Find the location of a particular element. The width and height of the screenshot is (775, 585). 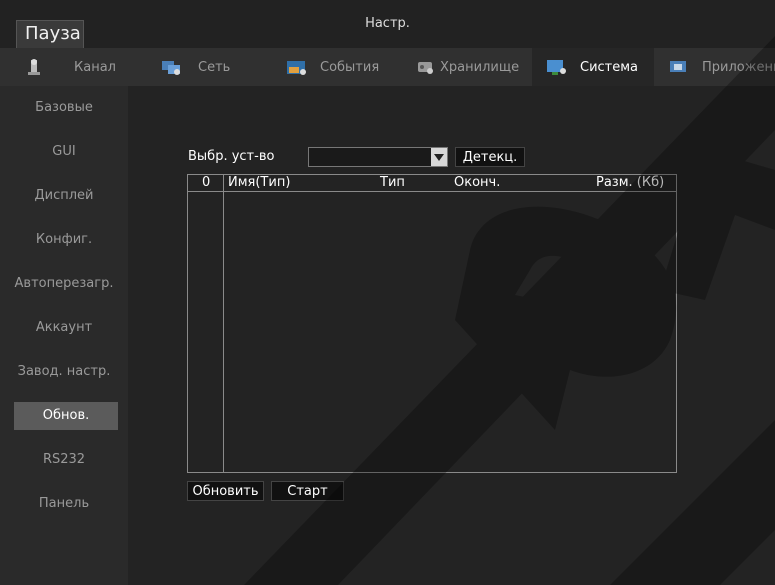

events-icon is located at coordinates (296, 68).